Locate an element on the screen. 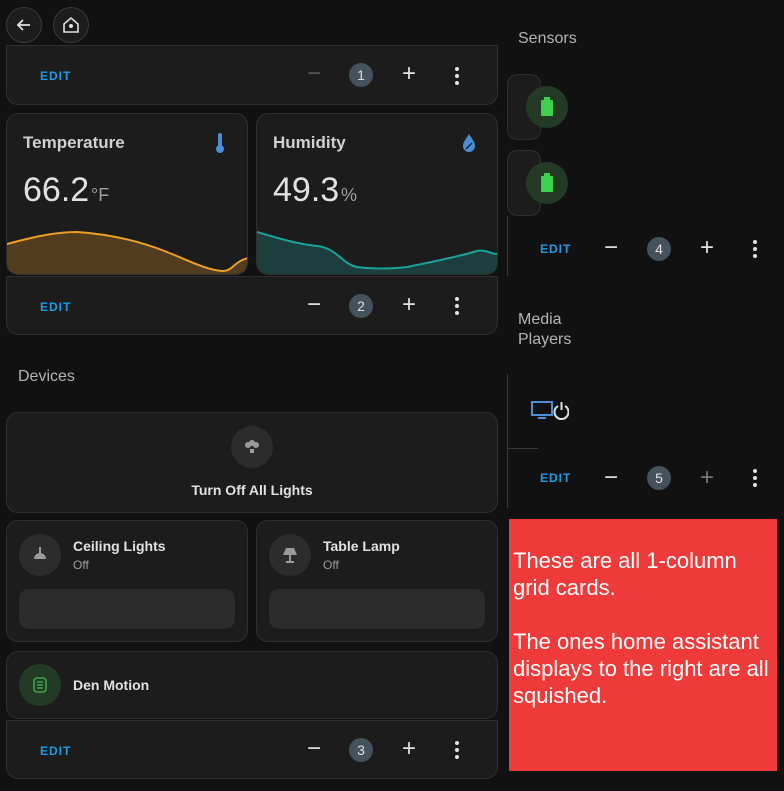 This screenshot has width=784, height=791. media-card-border is located at coordinates (507, 441).